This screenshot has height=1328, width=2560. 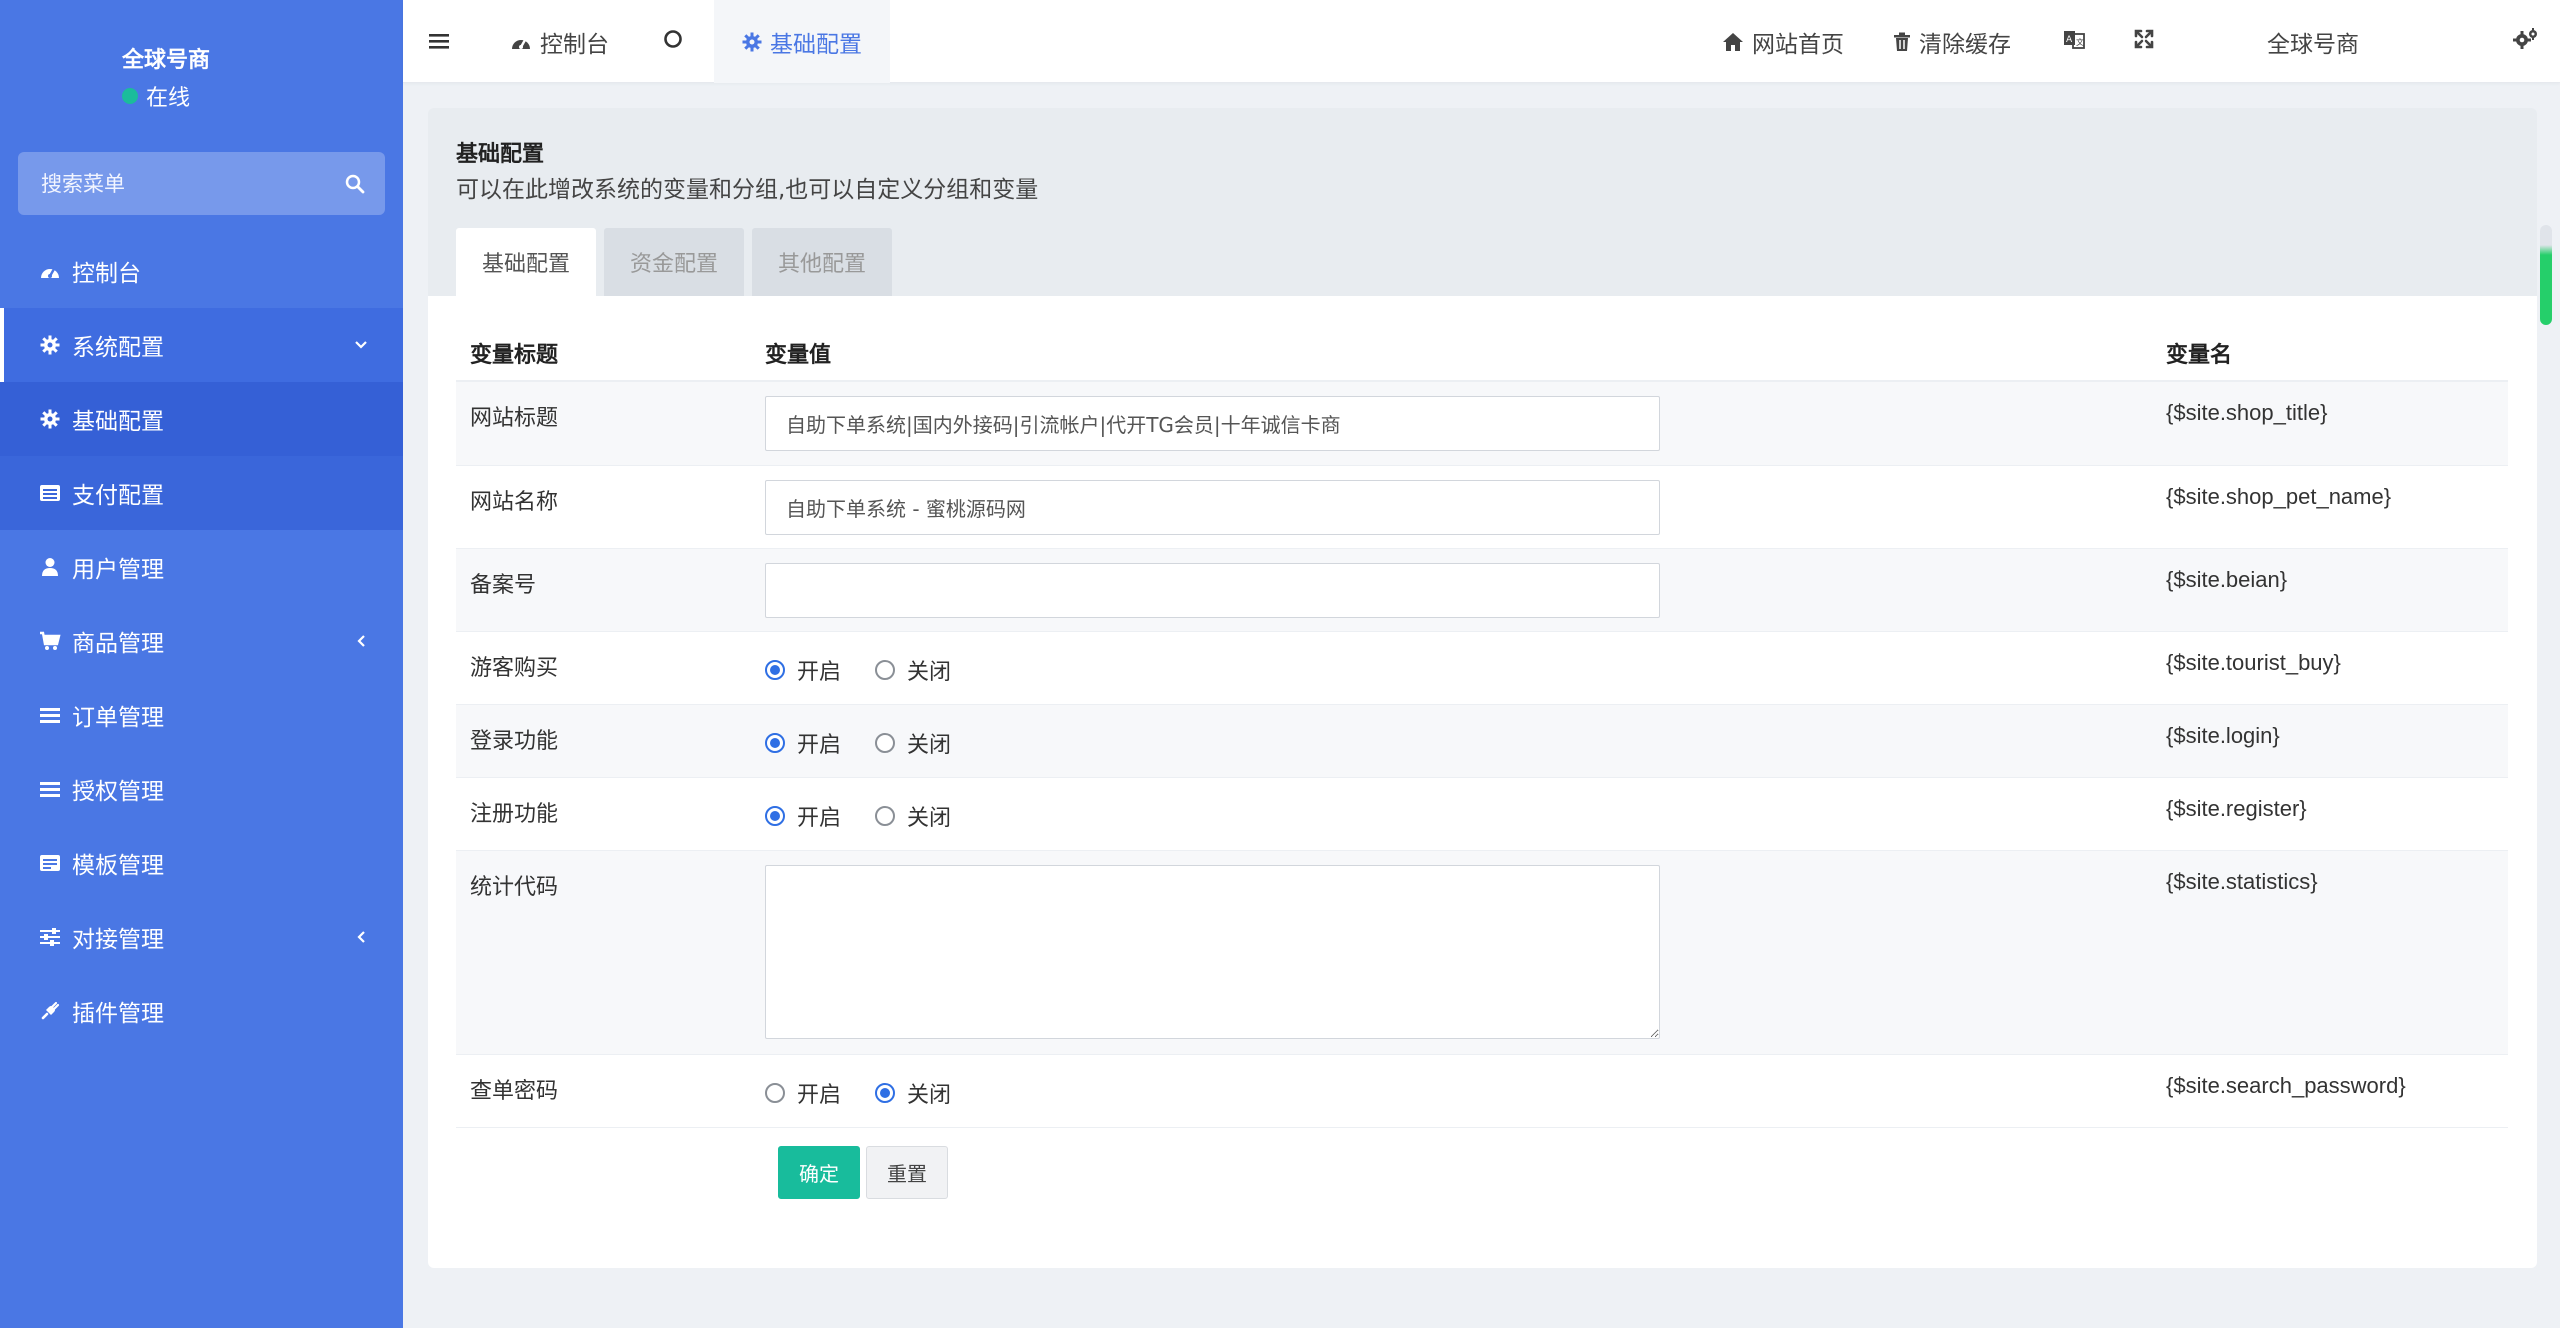 I want to click on sidebar-item-label: 支付配置, so click(x=118, y=496).